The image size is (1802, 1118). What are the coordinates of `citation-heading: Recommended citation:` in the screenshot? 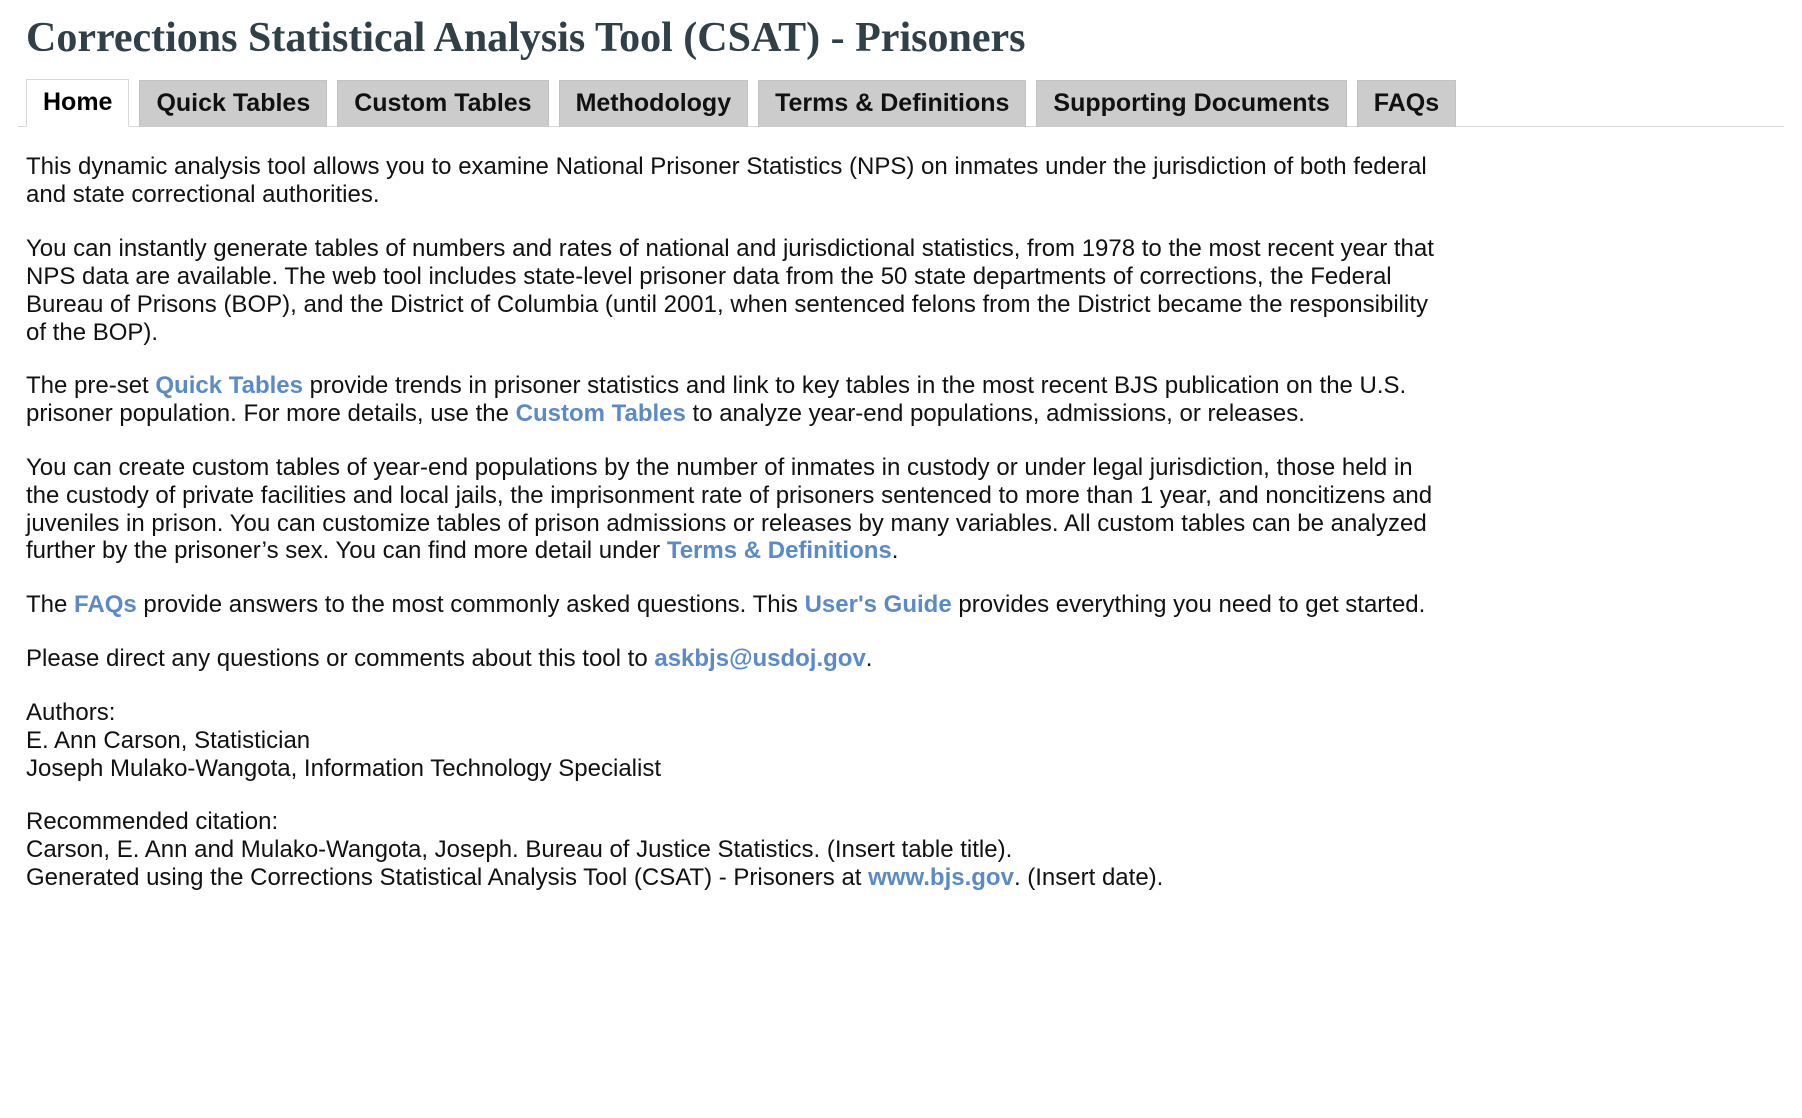 It's located at (152, 822).